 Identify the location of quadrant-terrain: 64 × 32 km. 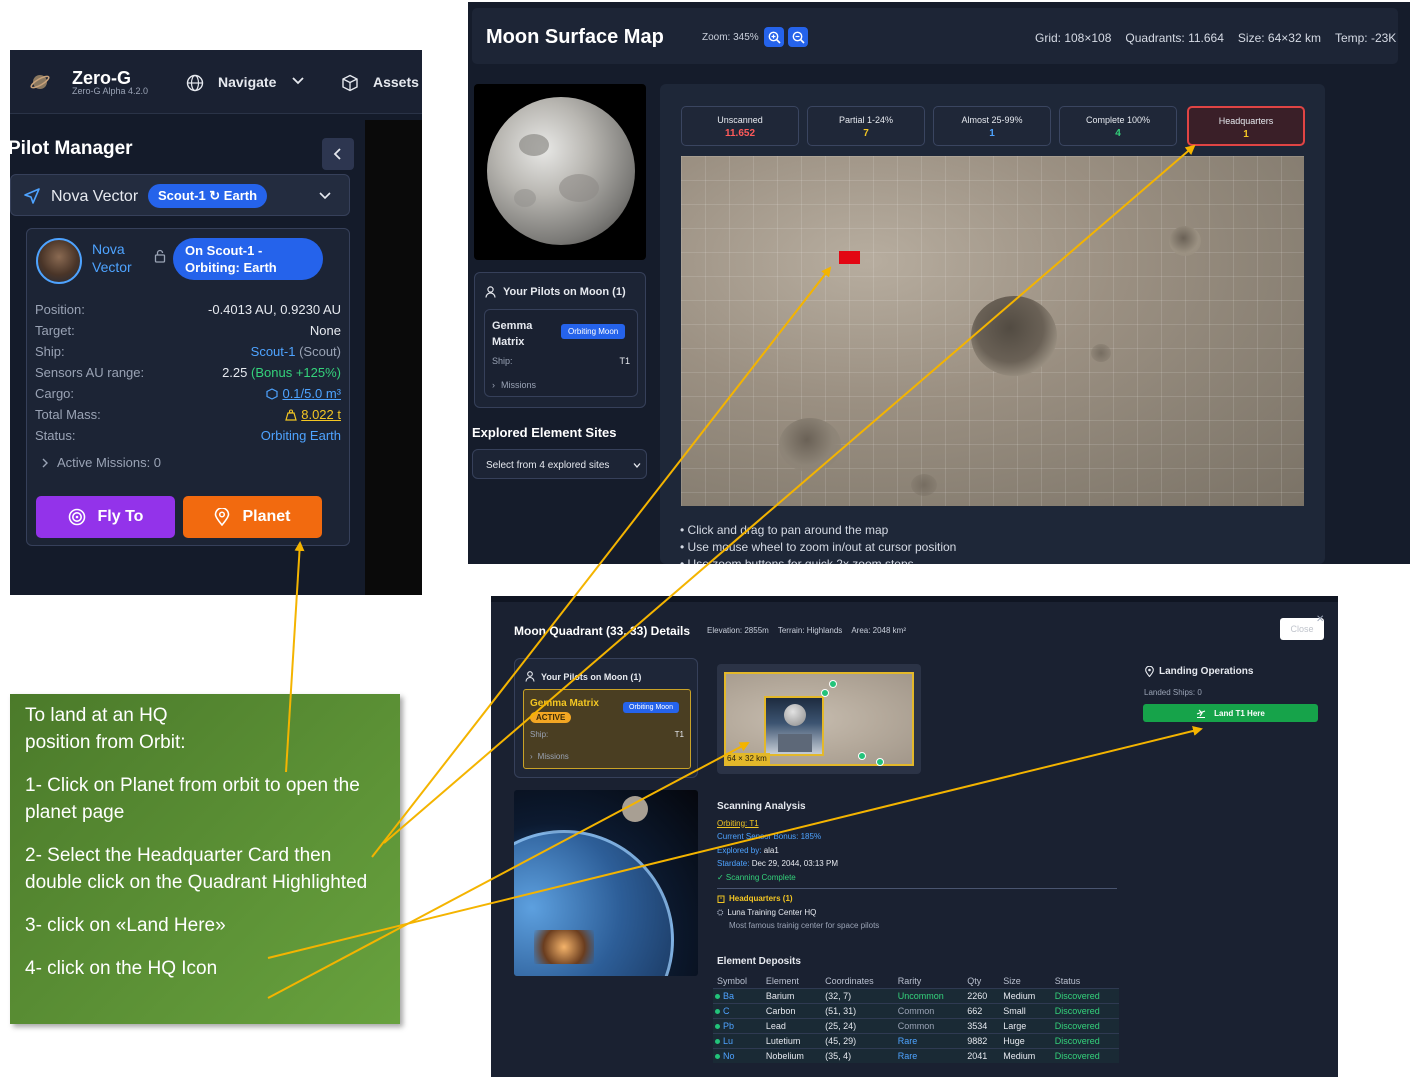
(819, 719).